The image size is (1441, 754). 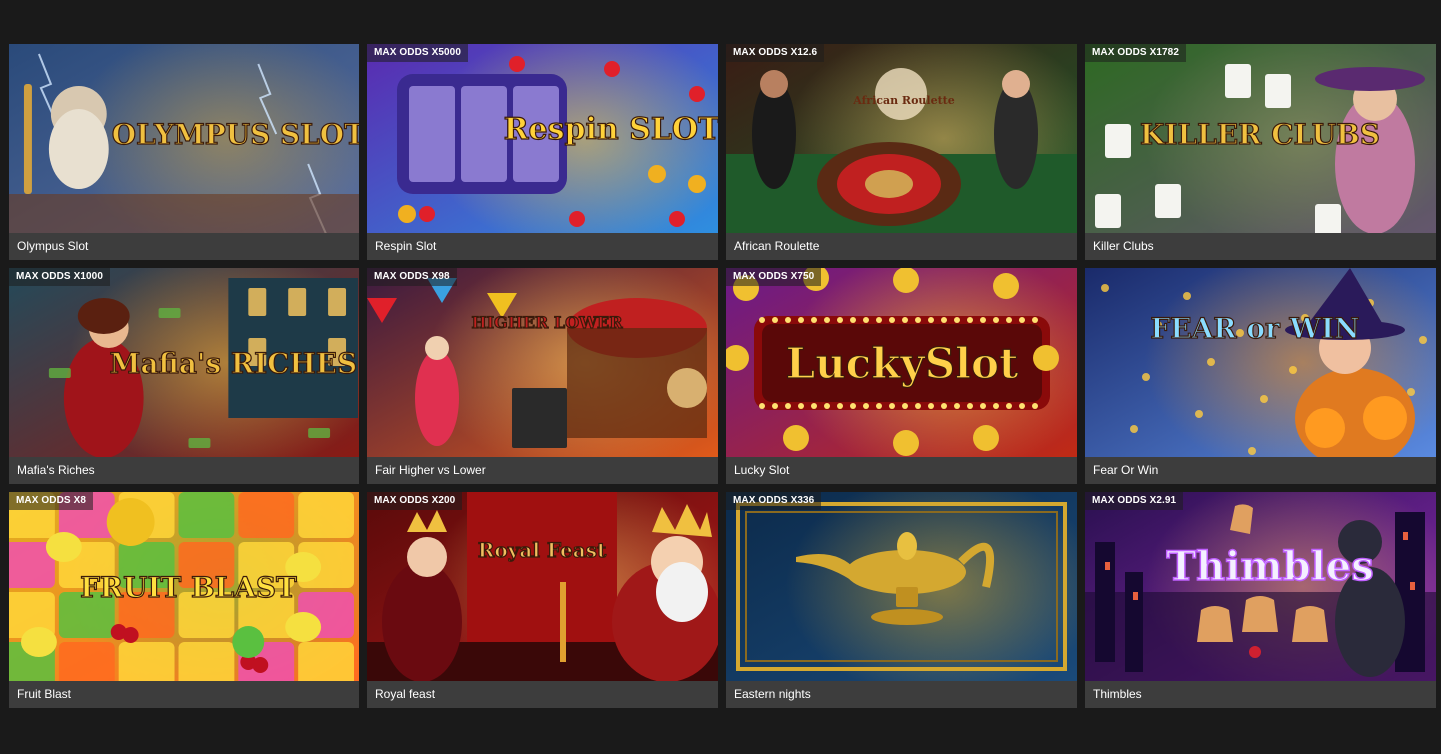 I want to click on game-artwork: HIGHER LOWER, so click(x=542, y=362).